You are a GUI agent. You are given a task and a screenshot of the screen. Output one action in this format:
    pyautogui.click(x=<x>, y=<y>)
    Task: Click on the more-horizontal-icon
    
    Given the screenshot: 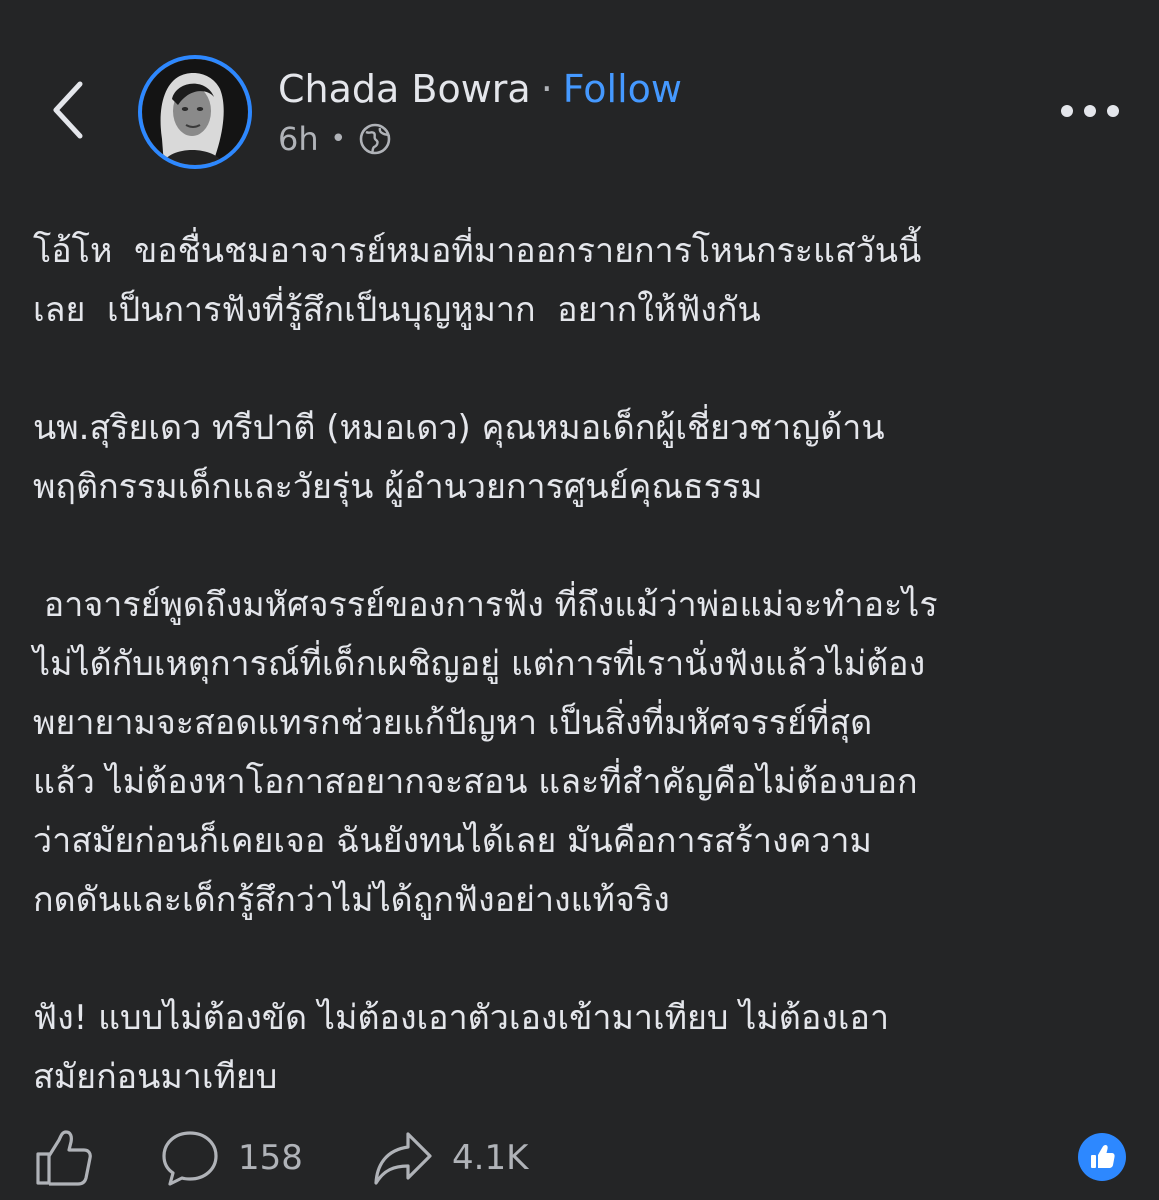 What is the action you would take?
    pyautogui.click(x=1090, y=111)
    